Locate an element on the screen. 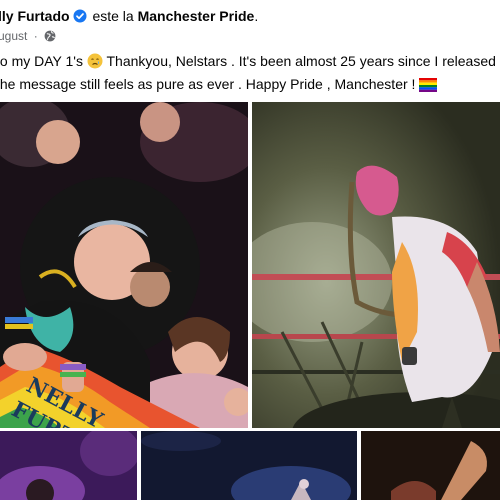 This screenshot has width=500, height=500. globe-icon is located at coordinates (50, 37).